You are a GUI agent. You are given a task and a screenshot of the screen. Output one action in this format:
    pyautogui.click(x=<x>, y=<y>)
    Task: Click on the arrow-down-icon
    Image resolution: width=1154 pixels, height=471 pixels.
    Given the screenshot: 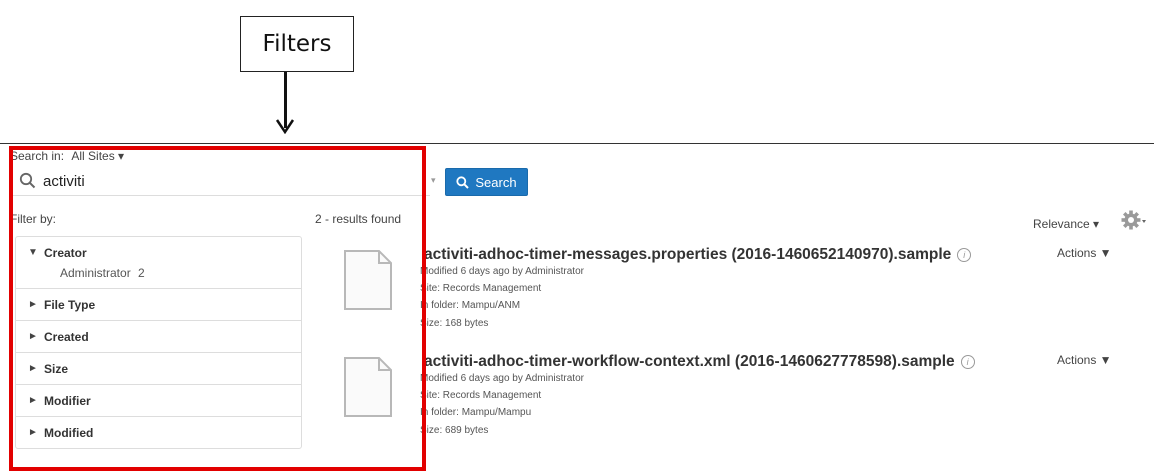 What is the action you would take?
    pyautogui.click(x=285, y=126)
    